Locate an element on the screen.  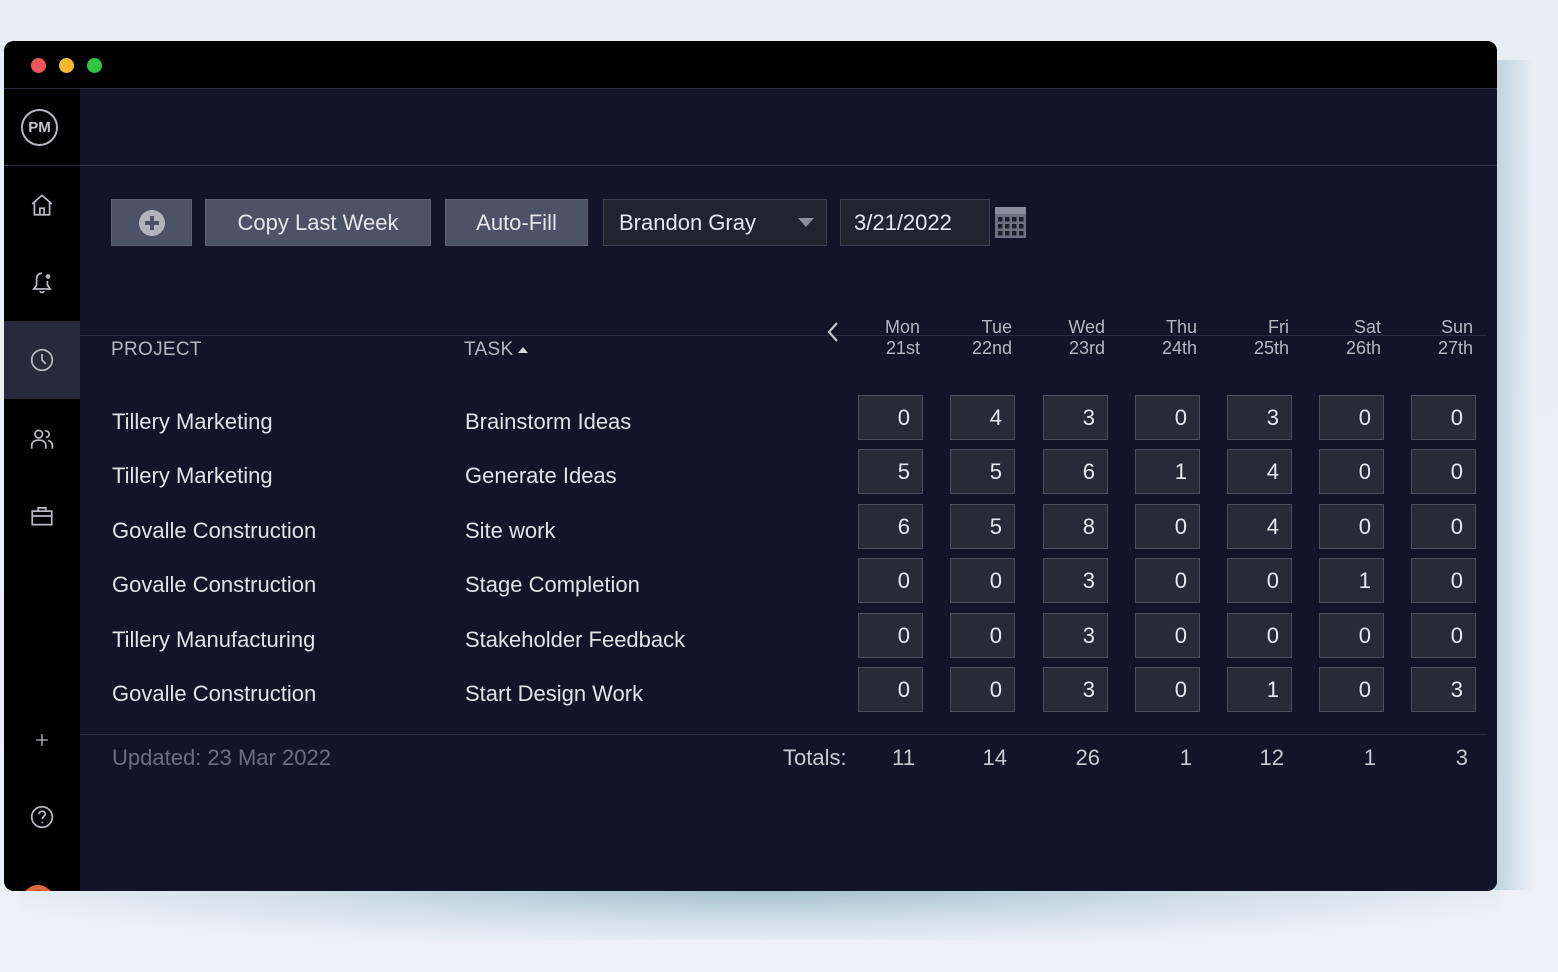
help-icon is located at coordinates (42, 817).